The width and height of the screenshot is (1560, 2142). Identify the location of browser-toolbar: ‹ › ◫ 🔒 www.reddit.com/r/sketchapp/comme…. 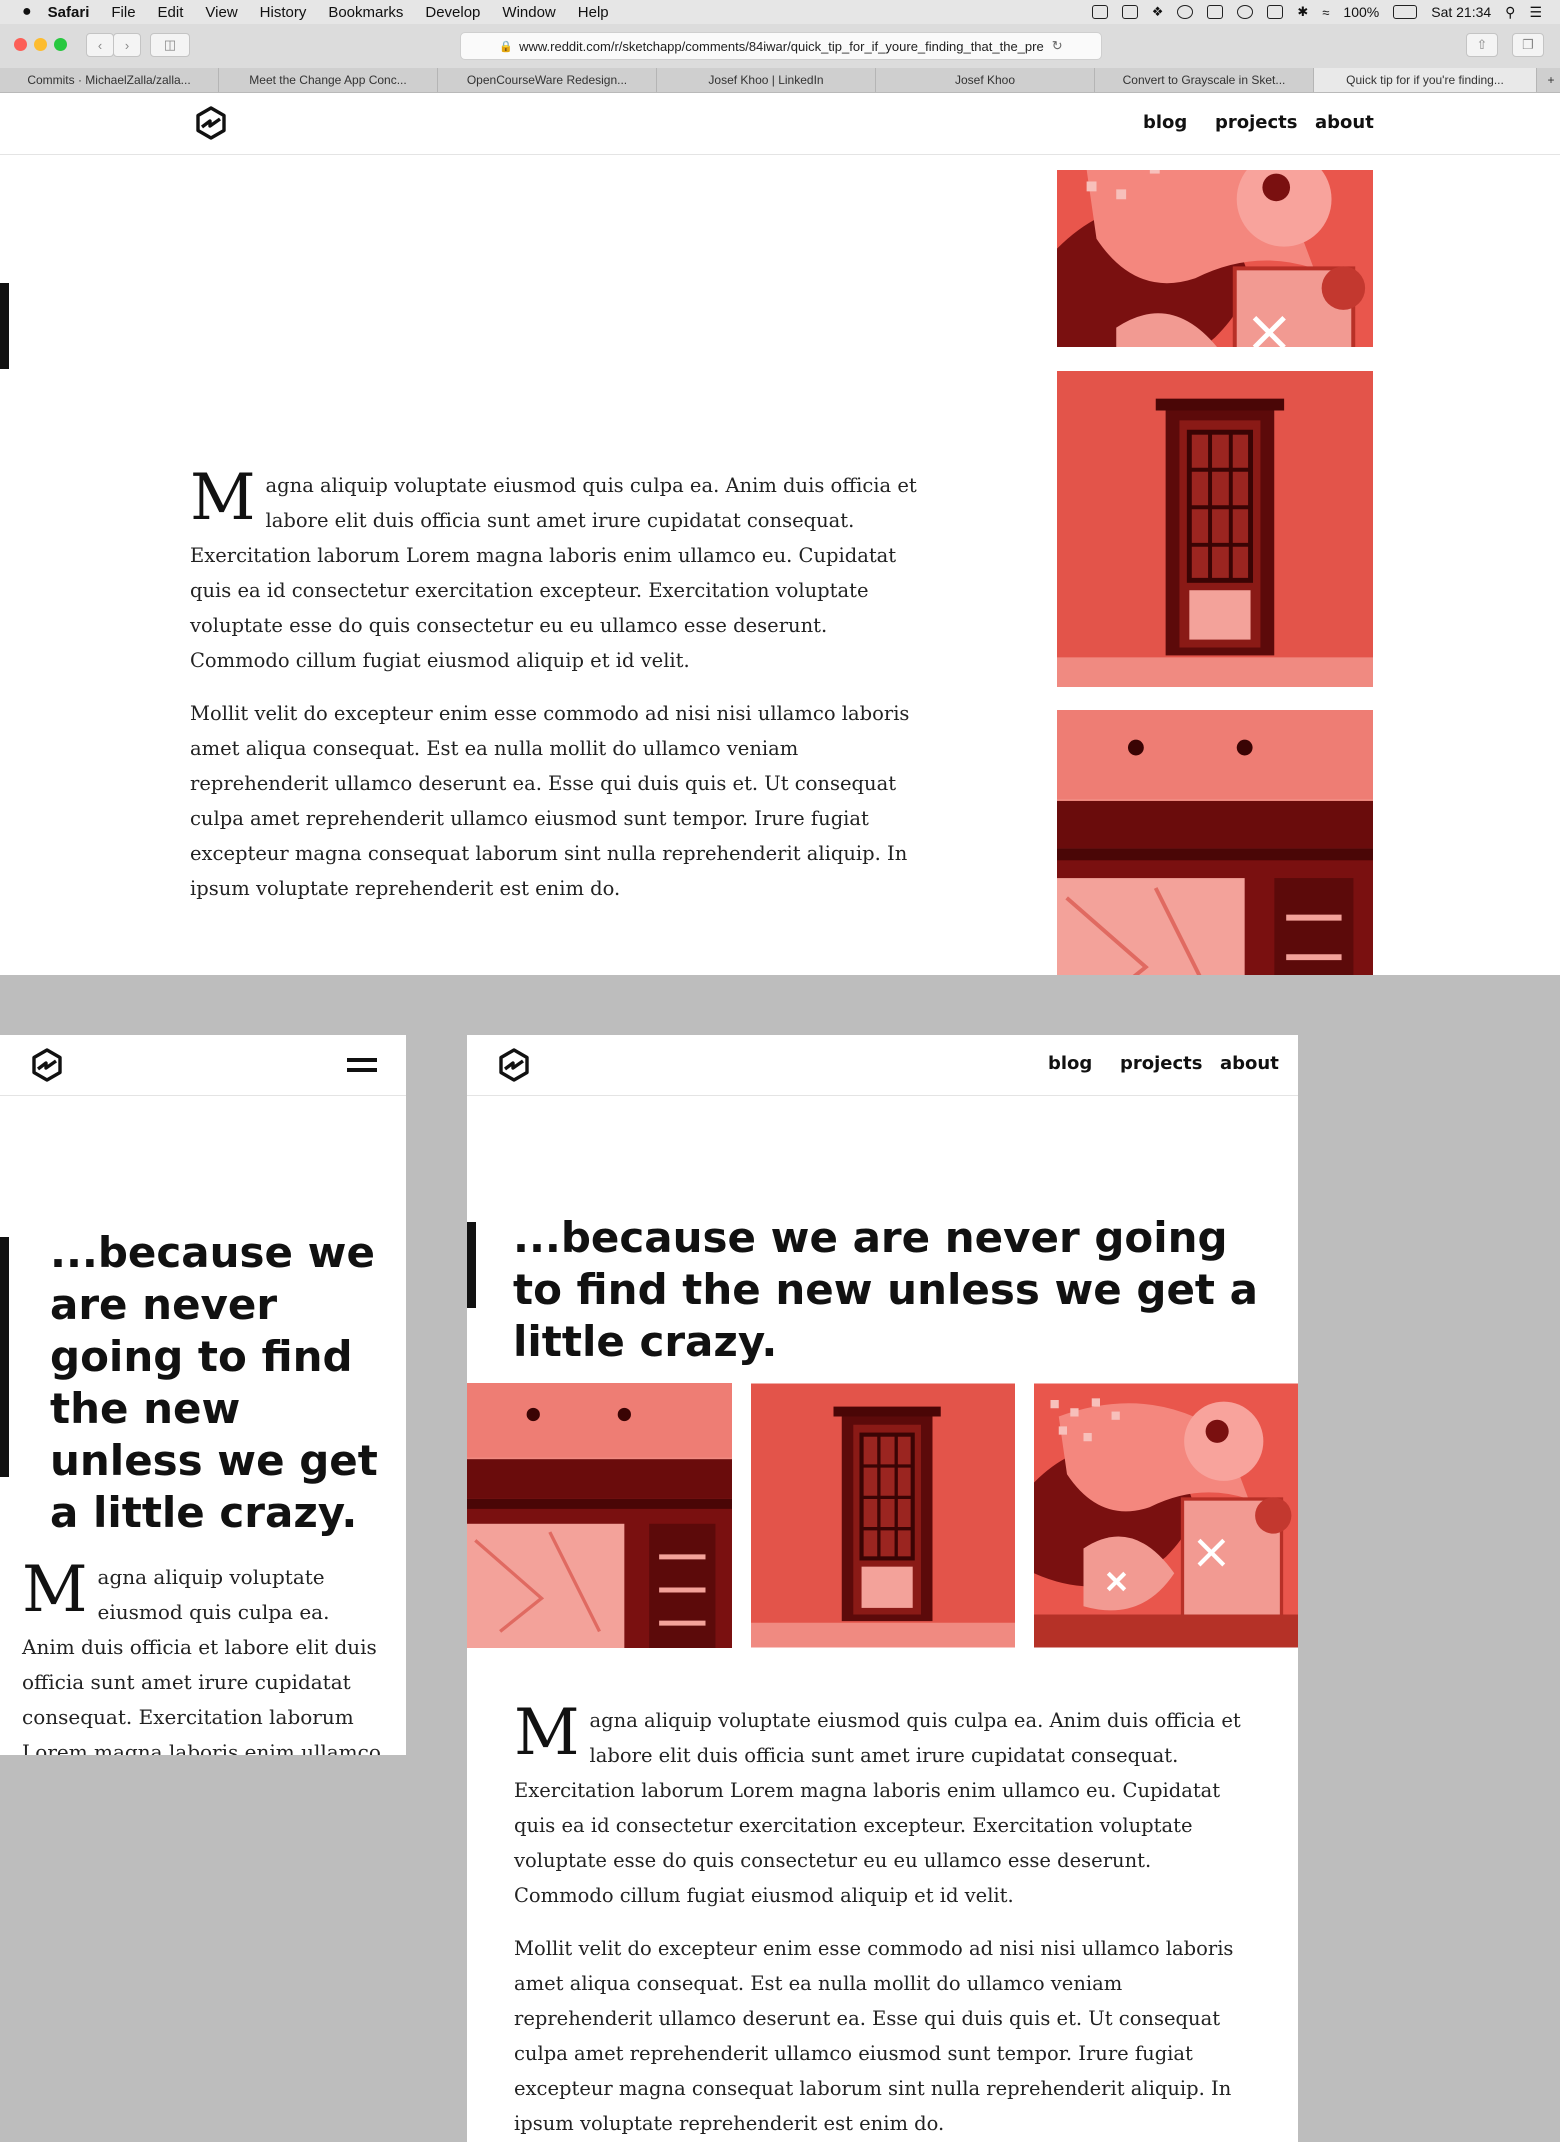
(780, 46).